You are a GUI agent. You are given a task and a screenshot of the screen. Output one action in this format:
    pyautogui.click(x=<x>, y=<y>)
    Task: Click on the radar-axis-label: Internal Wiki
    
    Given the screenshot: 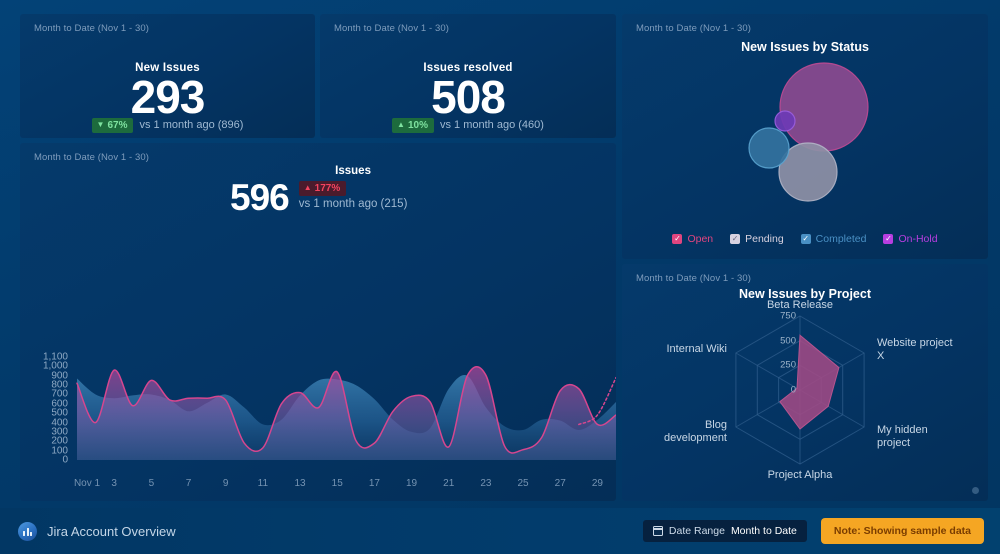 What is the action you would take?
    pyautogui.click(x=696, y=349)
    